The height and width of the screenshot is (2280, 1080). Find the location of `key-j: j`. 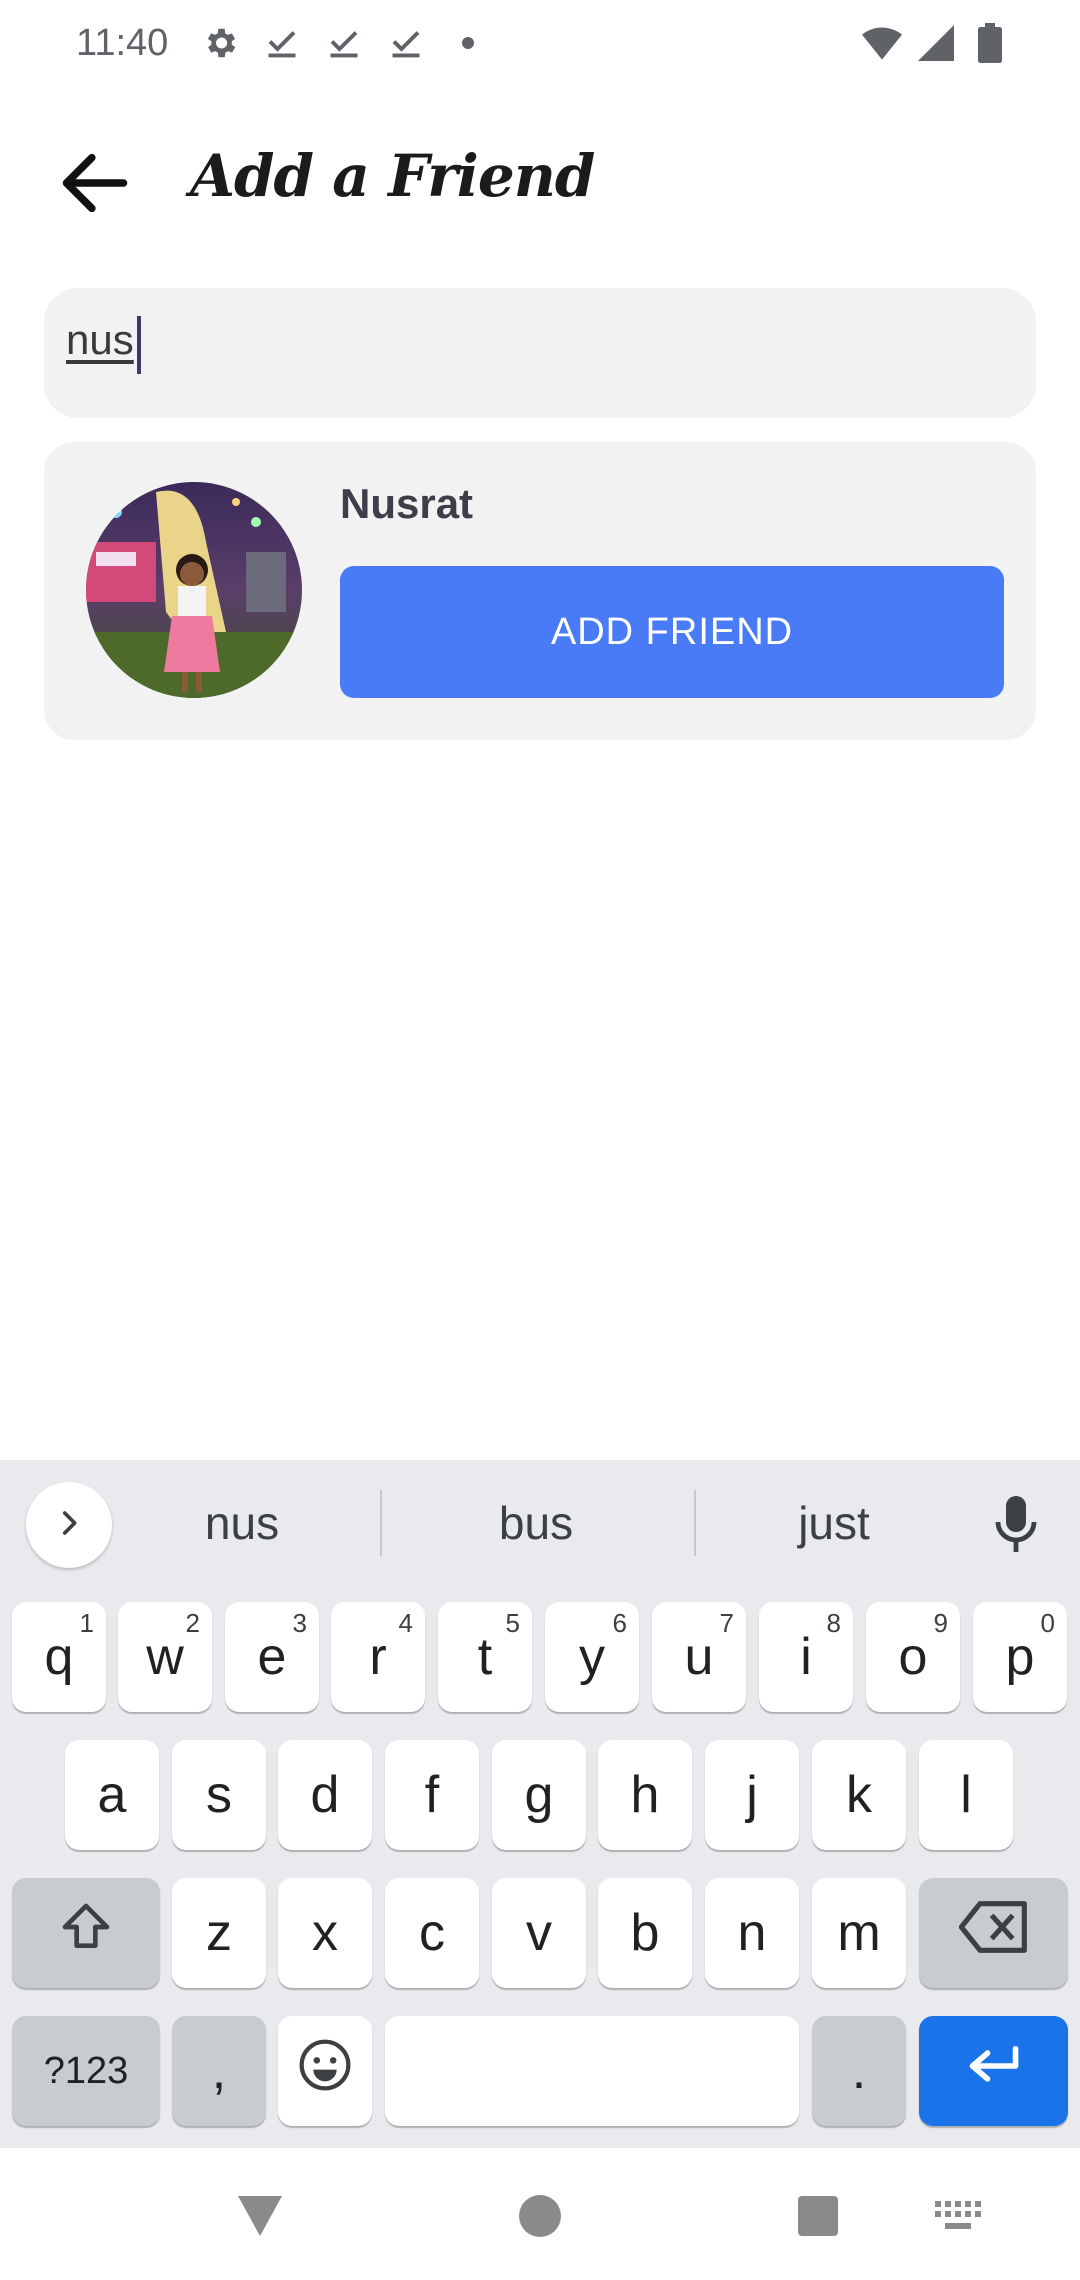

key-j: j is located at coordinates (752, 1795).